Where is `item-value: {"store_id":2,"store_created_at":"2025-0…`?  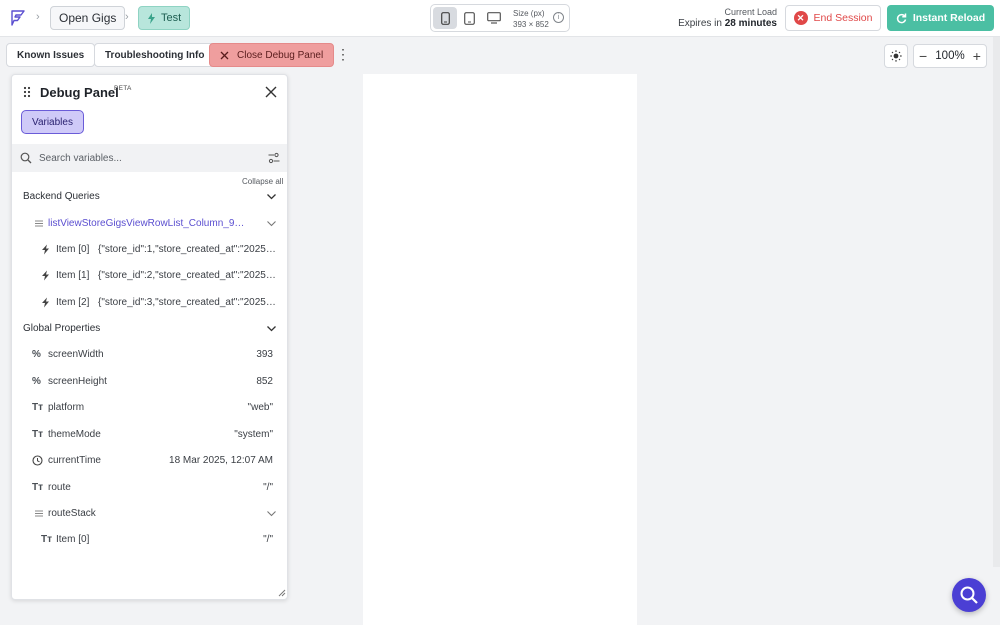 item-value: {"store_id":2,"store_created_at":"2025-0… is located at coordinates (187, 275).